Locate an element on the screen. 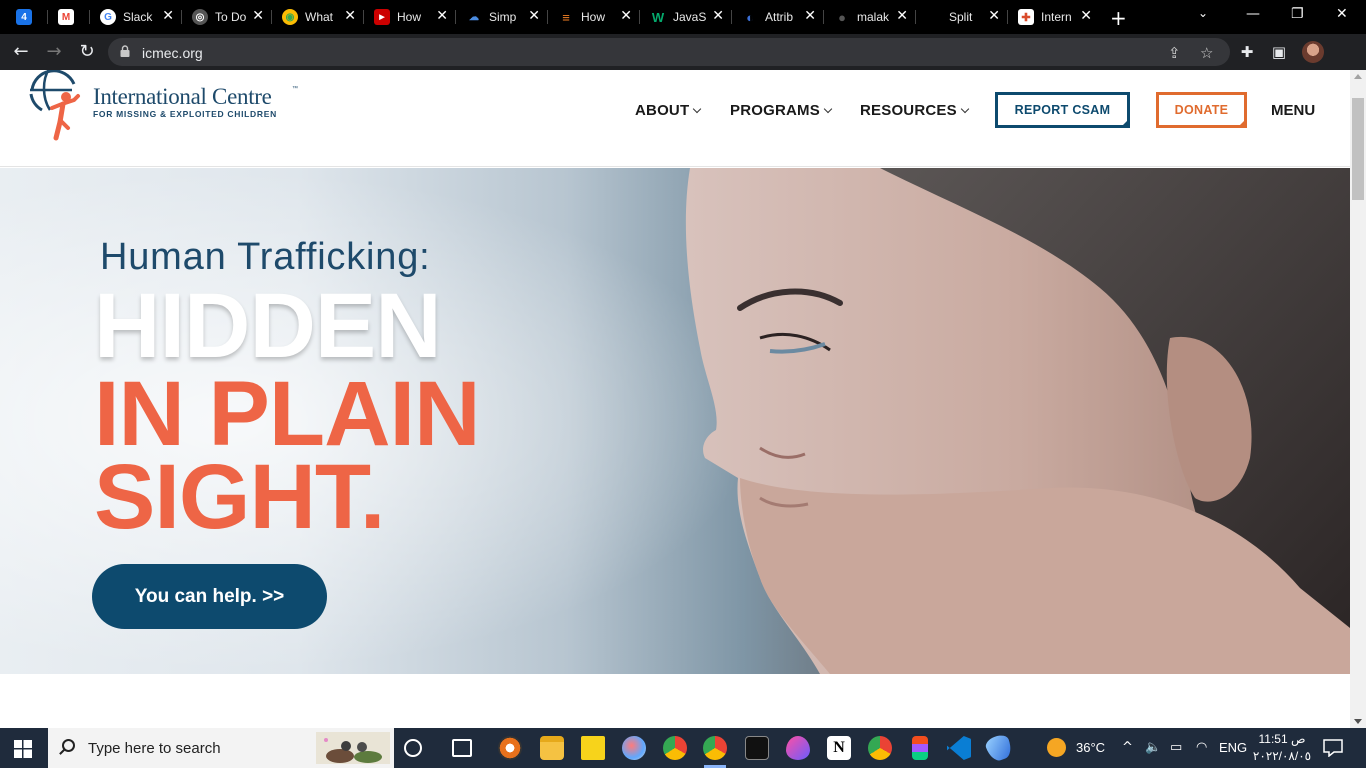 Image resolution: width=1366 pixels, height=768 pixels. task-view-icon is located at coordinates (462, 748).